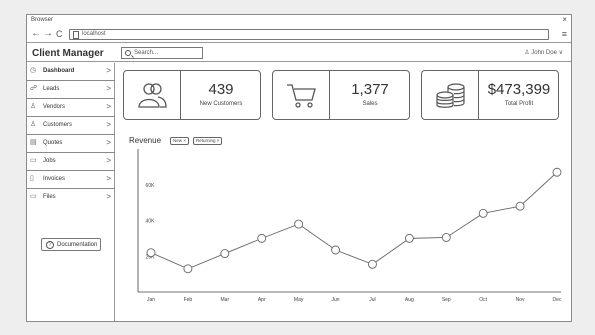 The width and height of the screenshot is (595, 335). Describe the element at coordinates (48, 34) in the screenshot. I see `forward-icon: →` at that location.